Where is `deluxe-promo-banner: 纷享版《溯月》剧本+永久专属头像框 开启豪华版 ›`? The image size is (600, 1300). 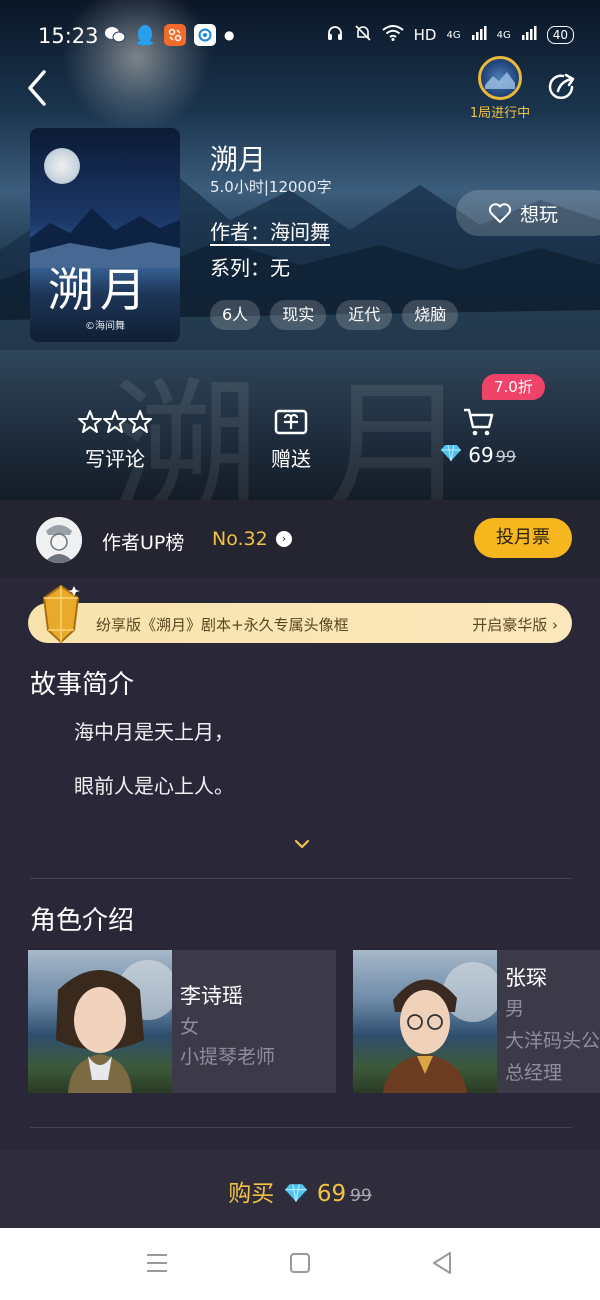 deluxe-promo-banner: 纷享版《溯月》剧本+永久专属头像框 开启豪华版 › is located at coordinates (300, 623).